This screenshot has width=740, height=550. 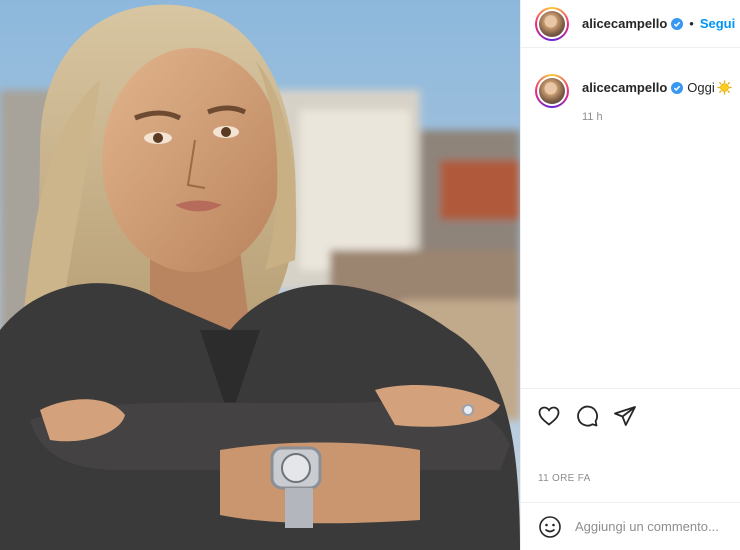 What do you see at coordinates (587, 416) in the screenshot?
I see `comment-icon` at bounding box center [587, 416].